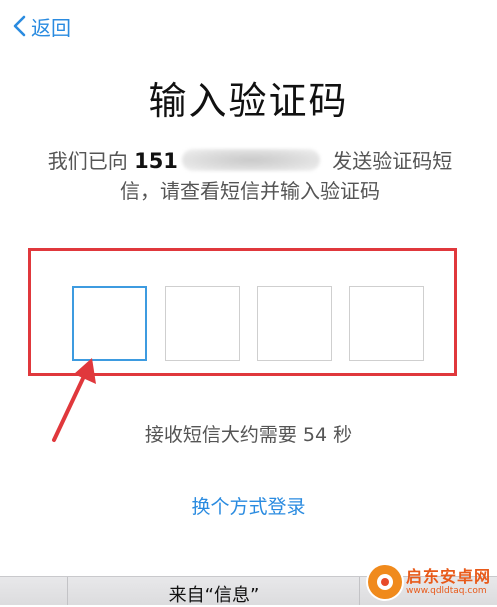  What do you see at coordinates (51, 27) in the screenshot?
I see `back-label: 返回` at bounding box center [51, 27].